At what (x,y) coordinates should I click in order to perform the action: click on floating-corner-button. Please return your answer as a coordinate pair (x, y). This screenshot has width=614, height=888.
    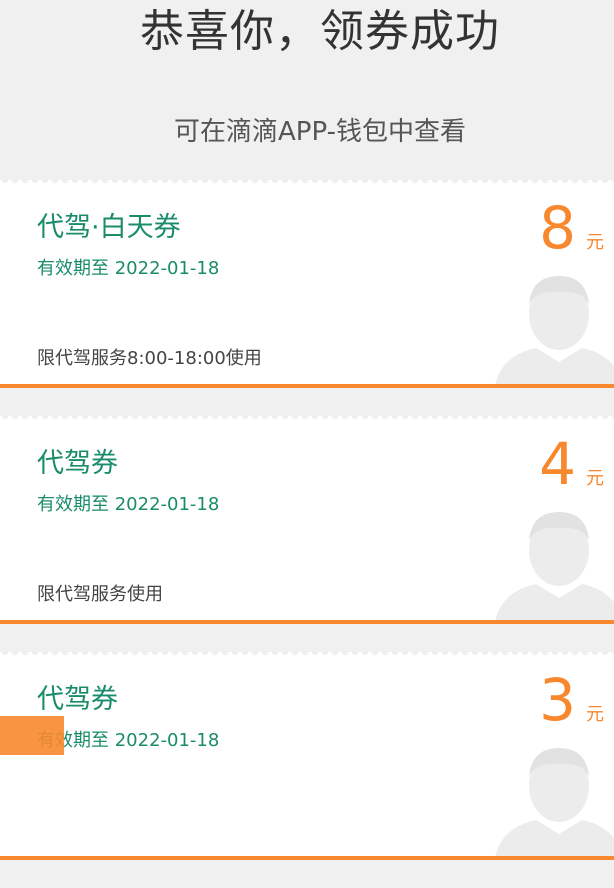
    Looking at the image, I should click on (32, 735).